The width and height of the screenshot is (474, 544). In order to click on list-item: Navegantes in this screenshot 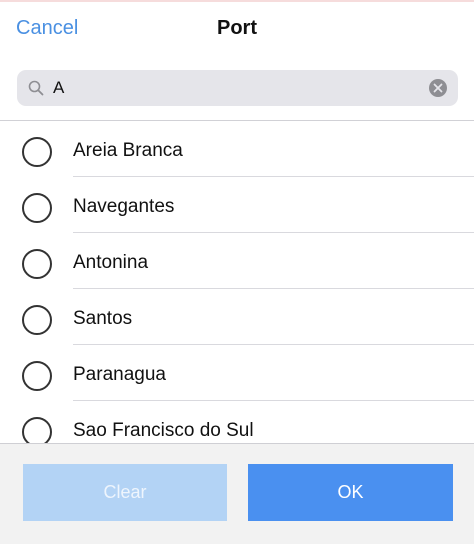, I will do `click(237, 205)`.